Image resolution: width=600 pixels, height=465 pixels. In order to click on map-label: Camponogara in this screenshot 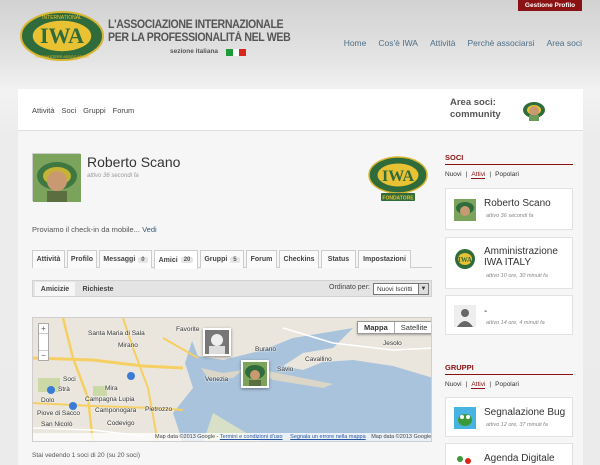, I will do `click(116, 410)`.